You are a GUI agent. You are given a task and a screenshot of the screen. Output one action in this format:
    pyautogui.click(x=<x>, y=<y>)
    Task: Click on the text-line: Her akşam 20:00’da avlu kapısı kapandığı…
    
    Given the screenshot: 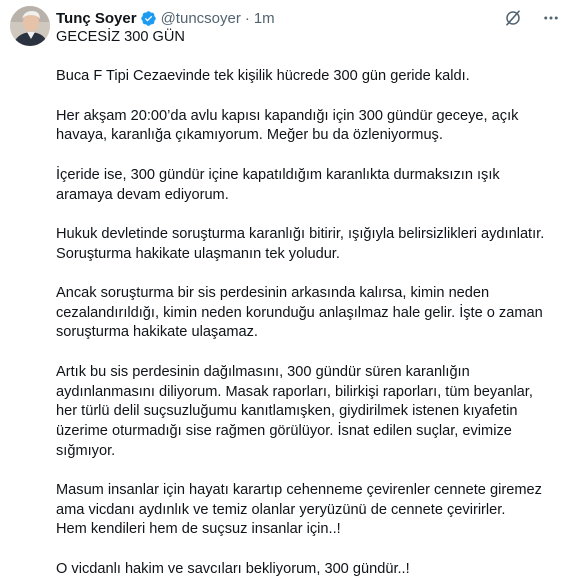 What is the action you would take?
    pyautogui.click(x=287, y=115)
    